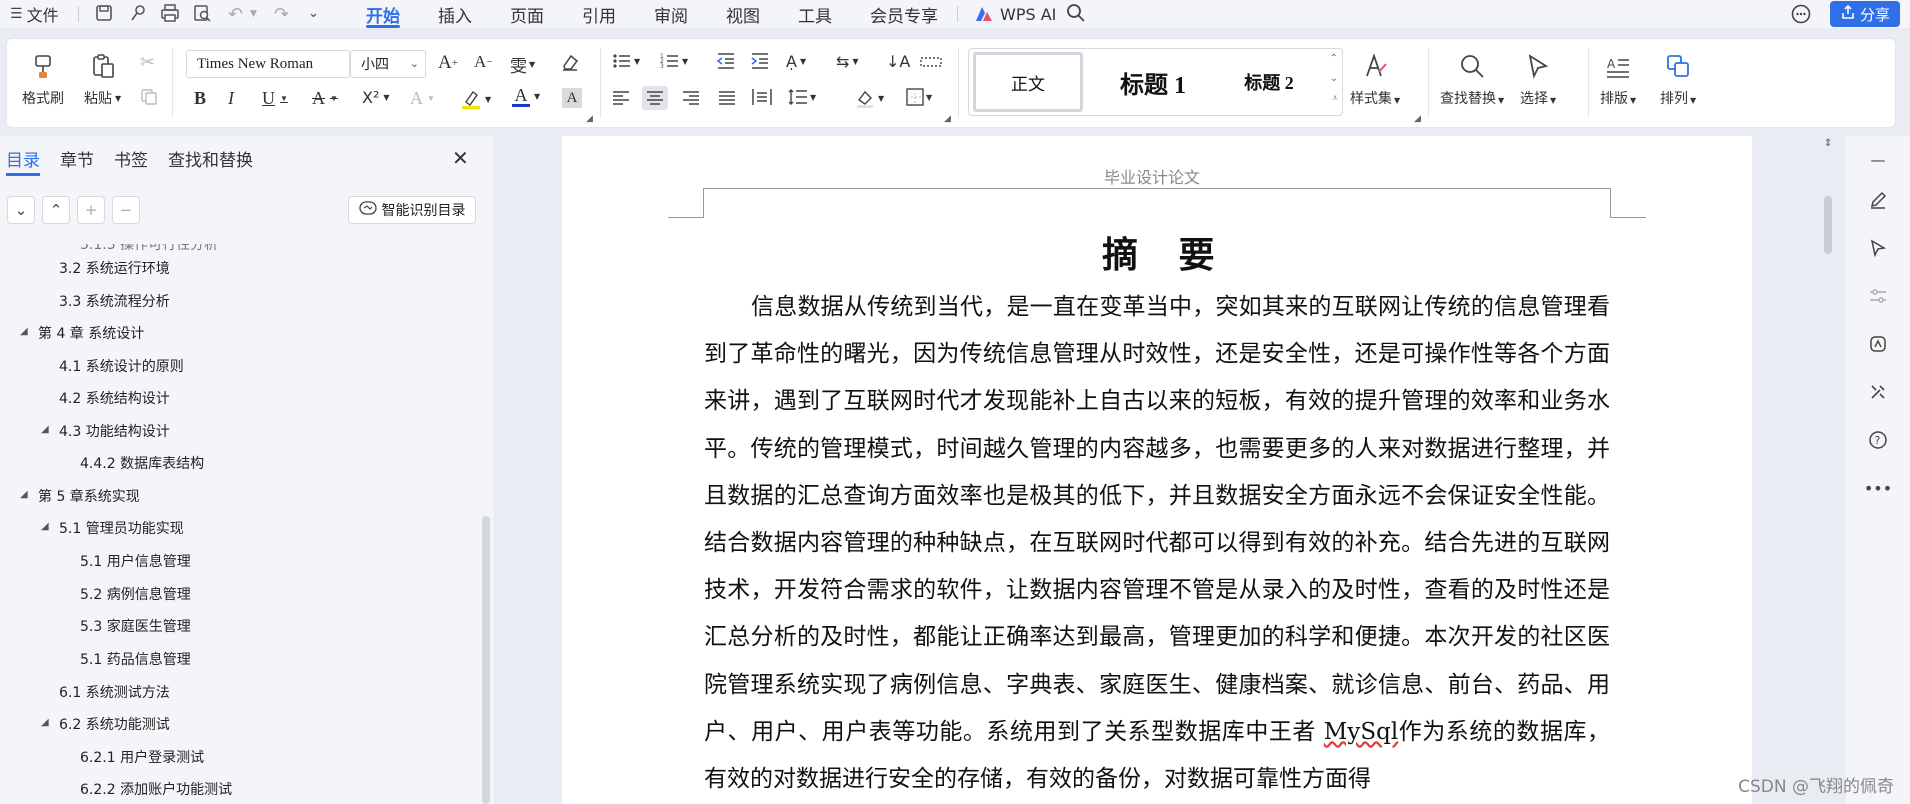 The height and width of the screenshot is (804, 1910). What do you see at coordinates (156, 789) in the screenshot?
I see `toc-item: 6.2.2 添加账户功能测试` at bounding box center [156, 789].